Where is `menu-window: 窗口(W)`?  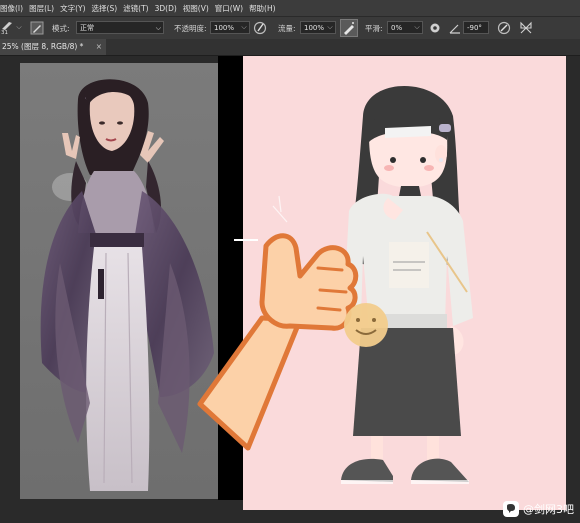
menu-window: 窗口(W) is located at coordinates (229, 8).